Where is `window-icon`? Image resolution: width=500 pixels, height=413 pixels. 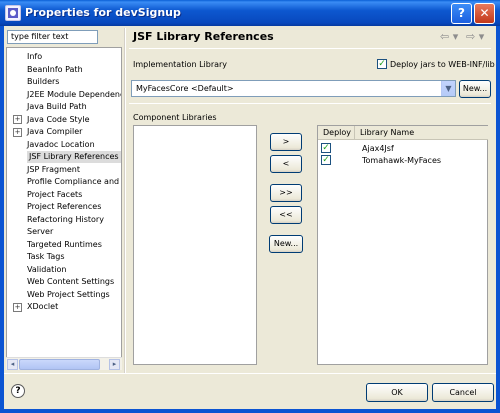
window-icon is located at coordinates (13, 13).